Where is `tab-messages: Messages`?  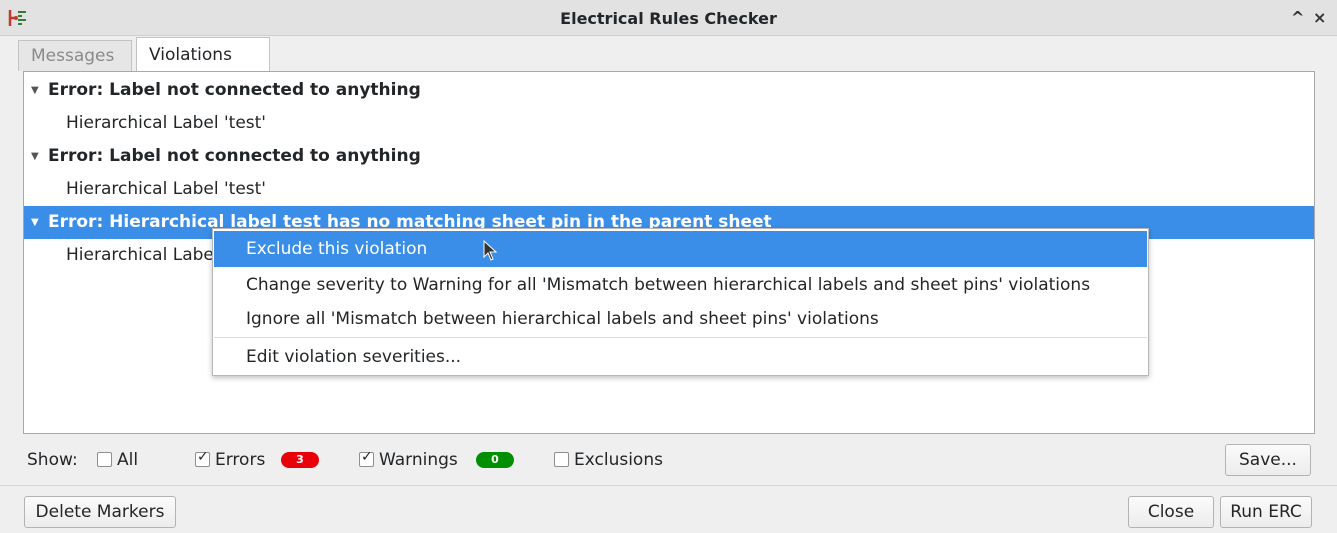 tab-messages: Messages is located at coordinates (75, 55).